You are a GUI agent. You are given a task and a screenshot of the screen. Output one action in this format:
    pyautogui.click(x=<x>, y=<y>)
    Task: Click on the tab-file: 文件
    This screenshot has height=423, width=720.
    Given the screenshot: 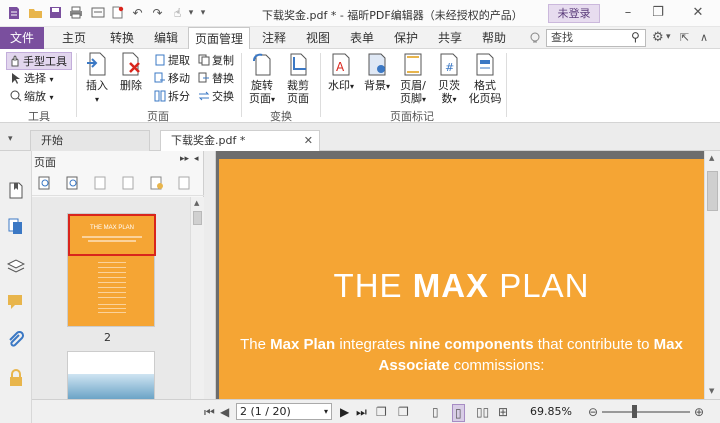 What is the action you would take?
    pyautogui.click(x=22, y=38)
    